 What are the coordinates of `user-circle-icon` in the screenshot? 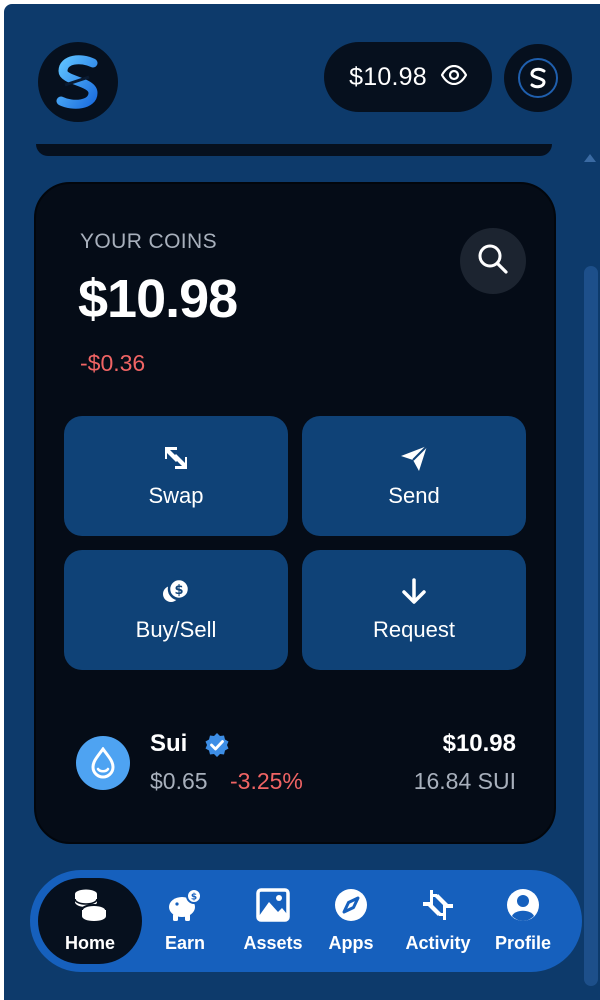 It's located at (523, 907).